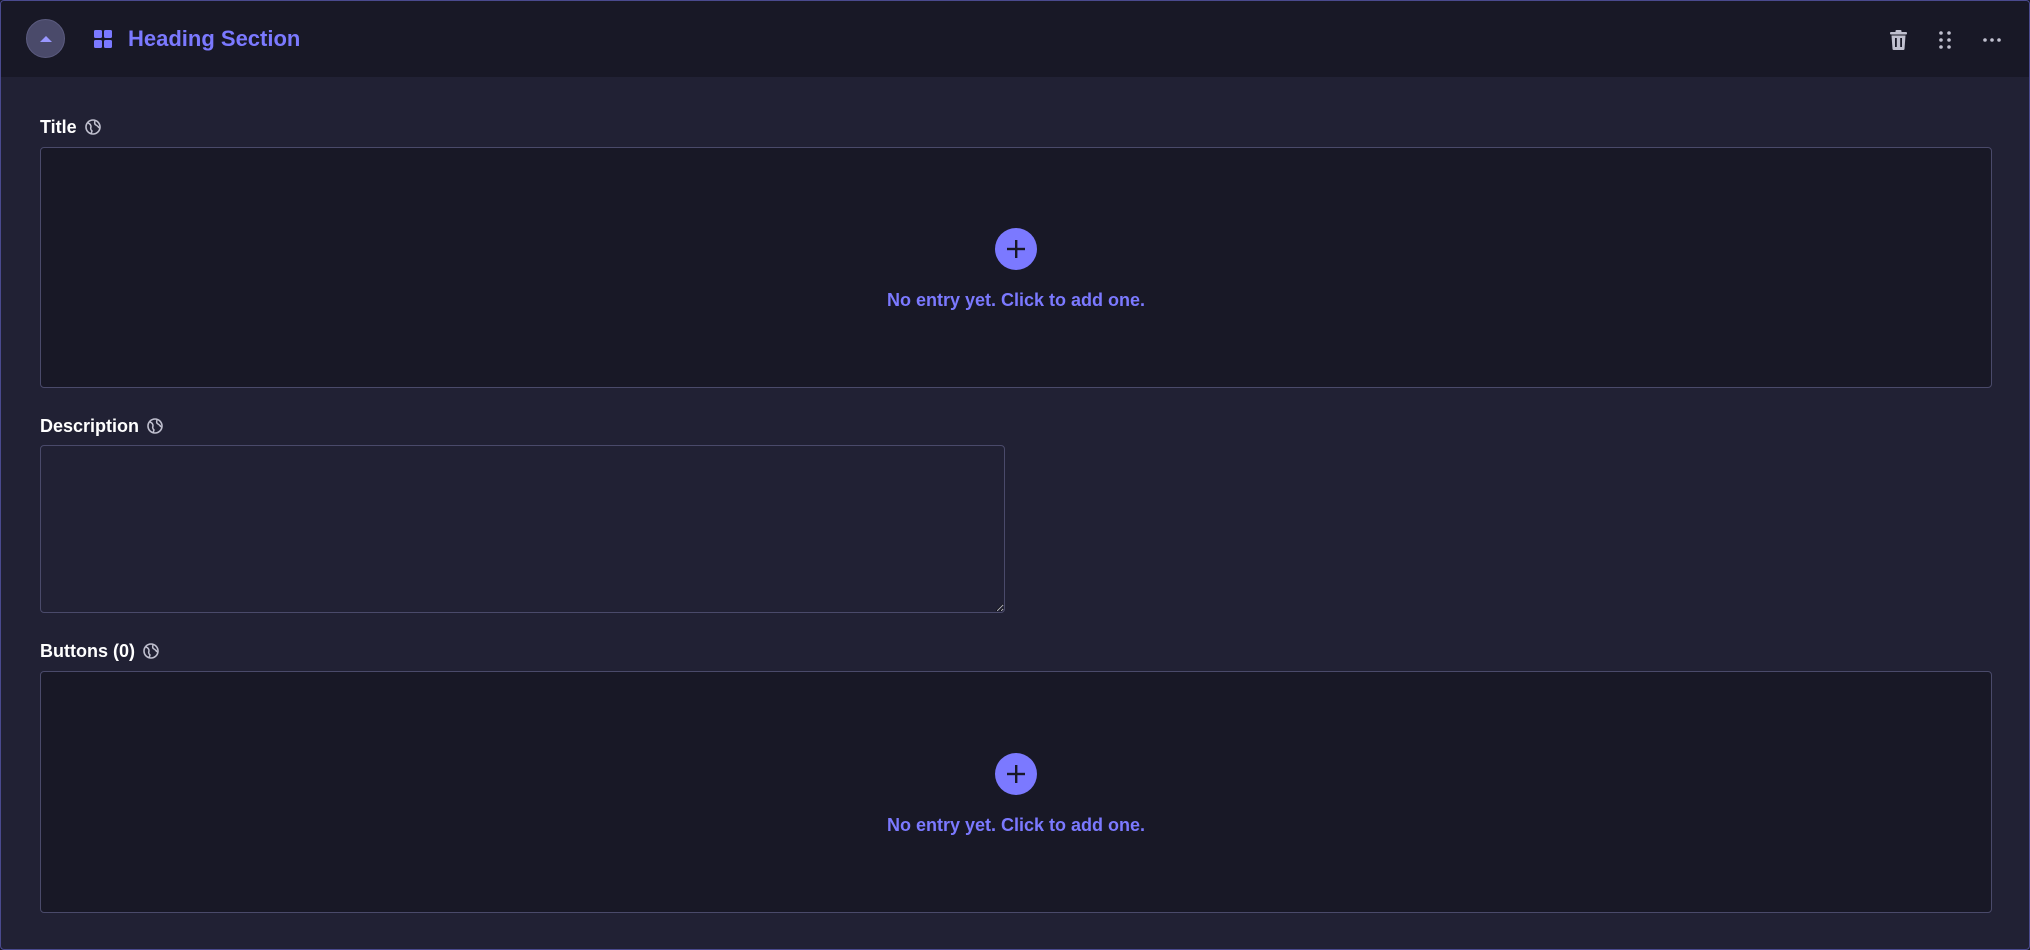 The height and width of the screenshot is (950, 2030). I want to click on title-field-label: Title, so click(70, 127).